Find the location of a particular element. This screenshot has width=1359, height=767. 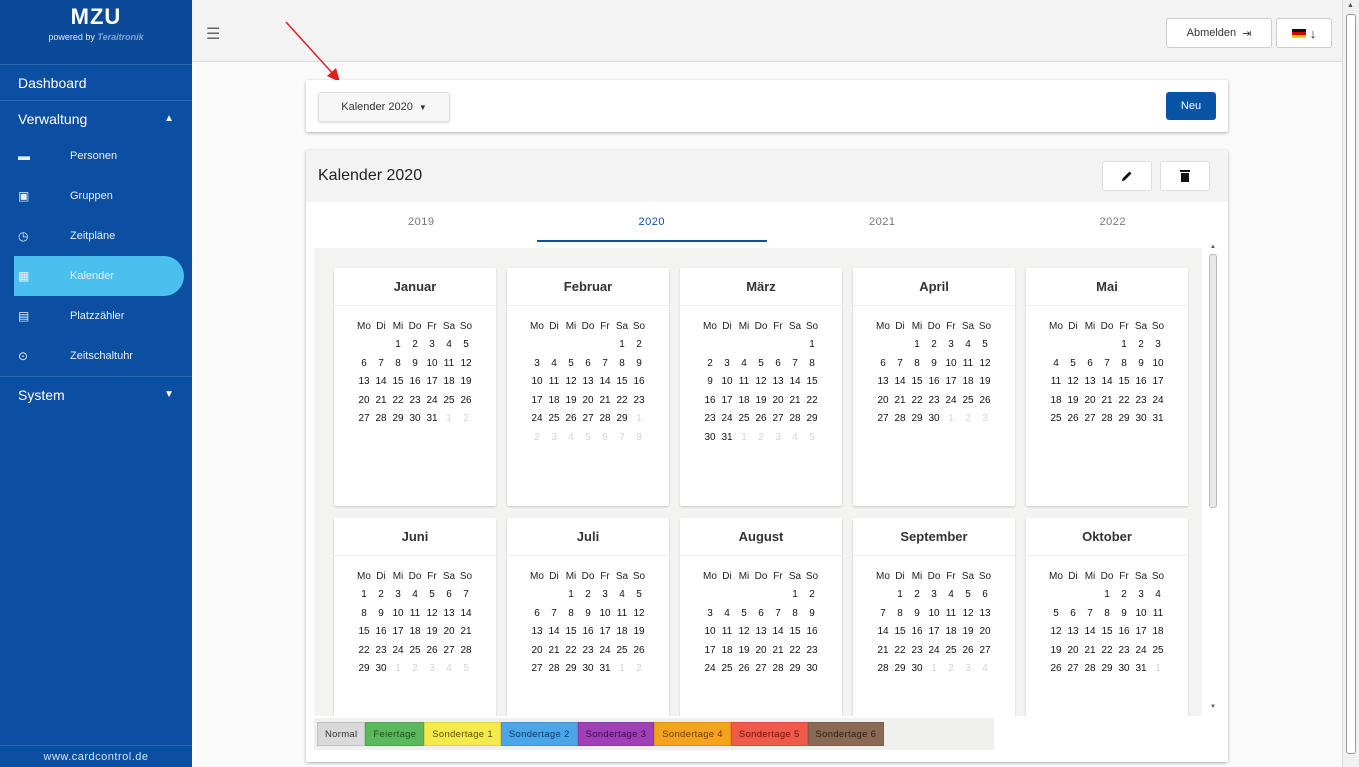

legend-chip-sondertage-5: Sondertage 5 is located at coordinates (769, 734).